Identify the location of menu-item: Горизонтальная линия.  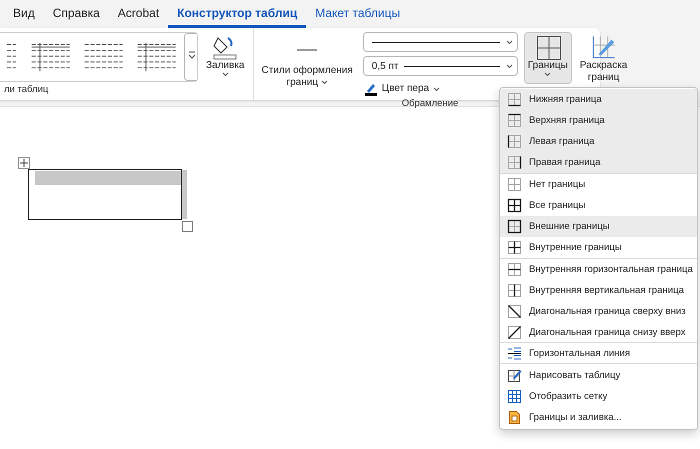
(598, 353).